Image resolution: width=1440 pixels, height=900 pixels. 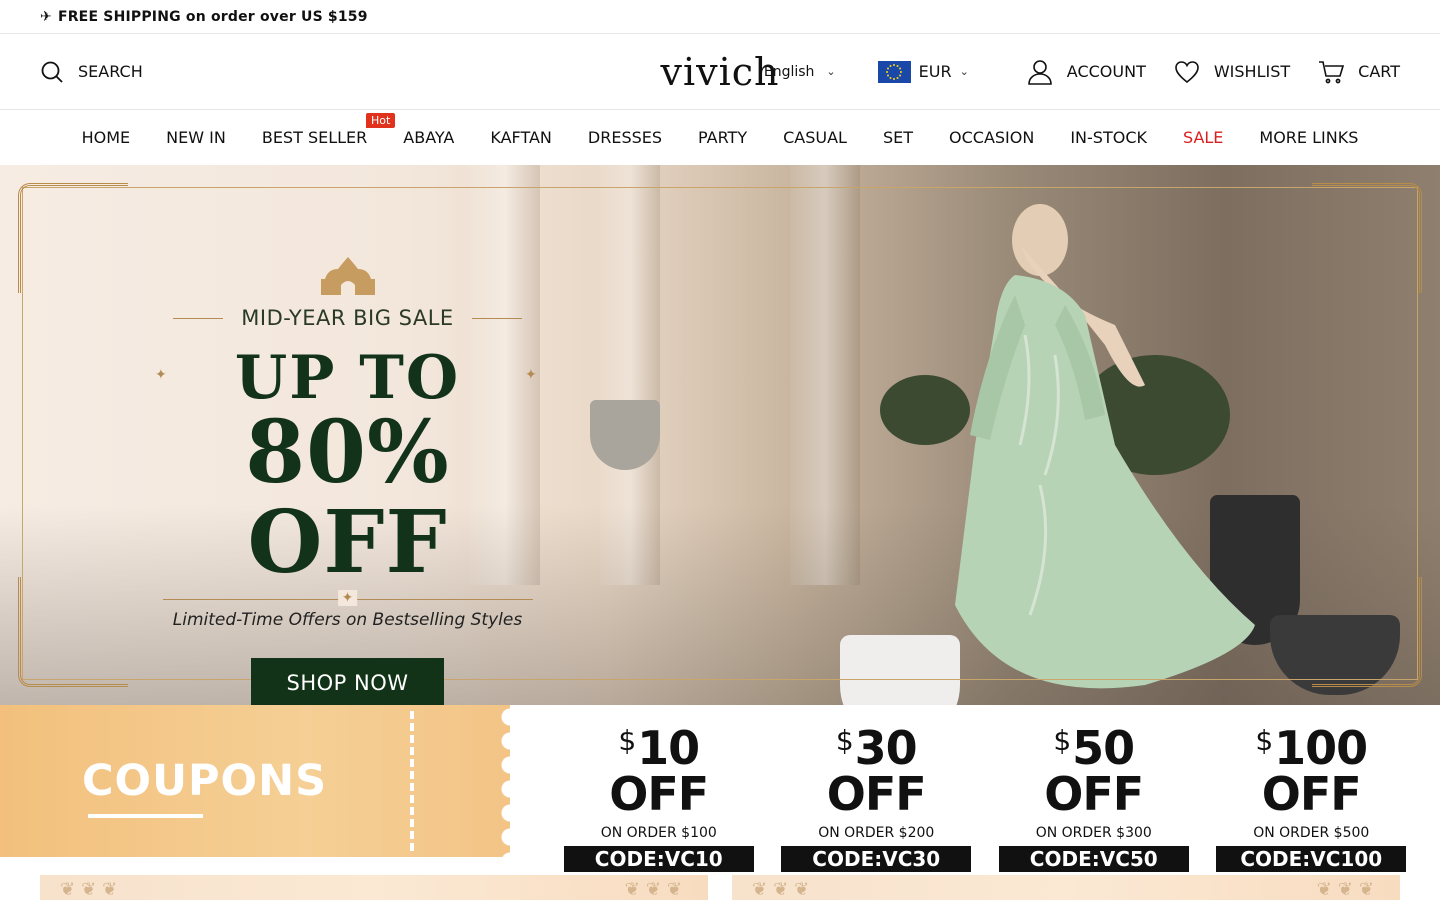 I want to click on coupon-amount: $100 OFF, so click(x=1311, y=771).